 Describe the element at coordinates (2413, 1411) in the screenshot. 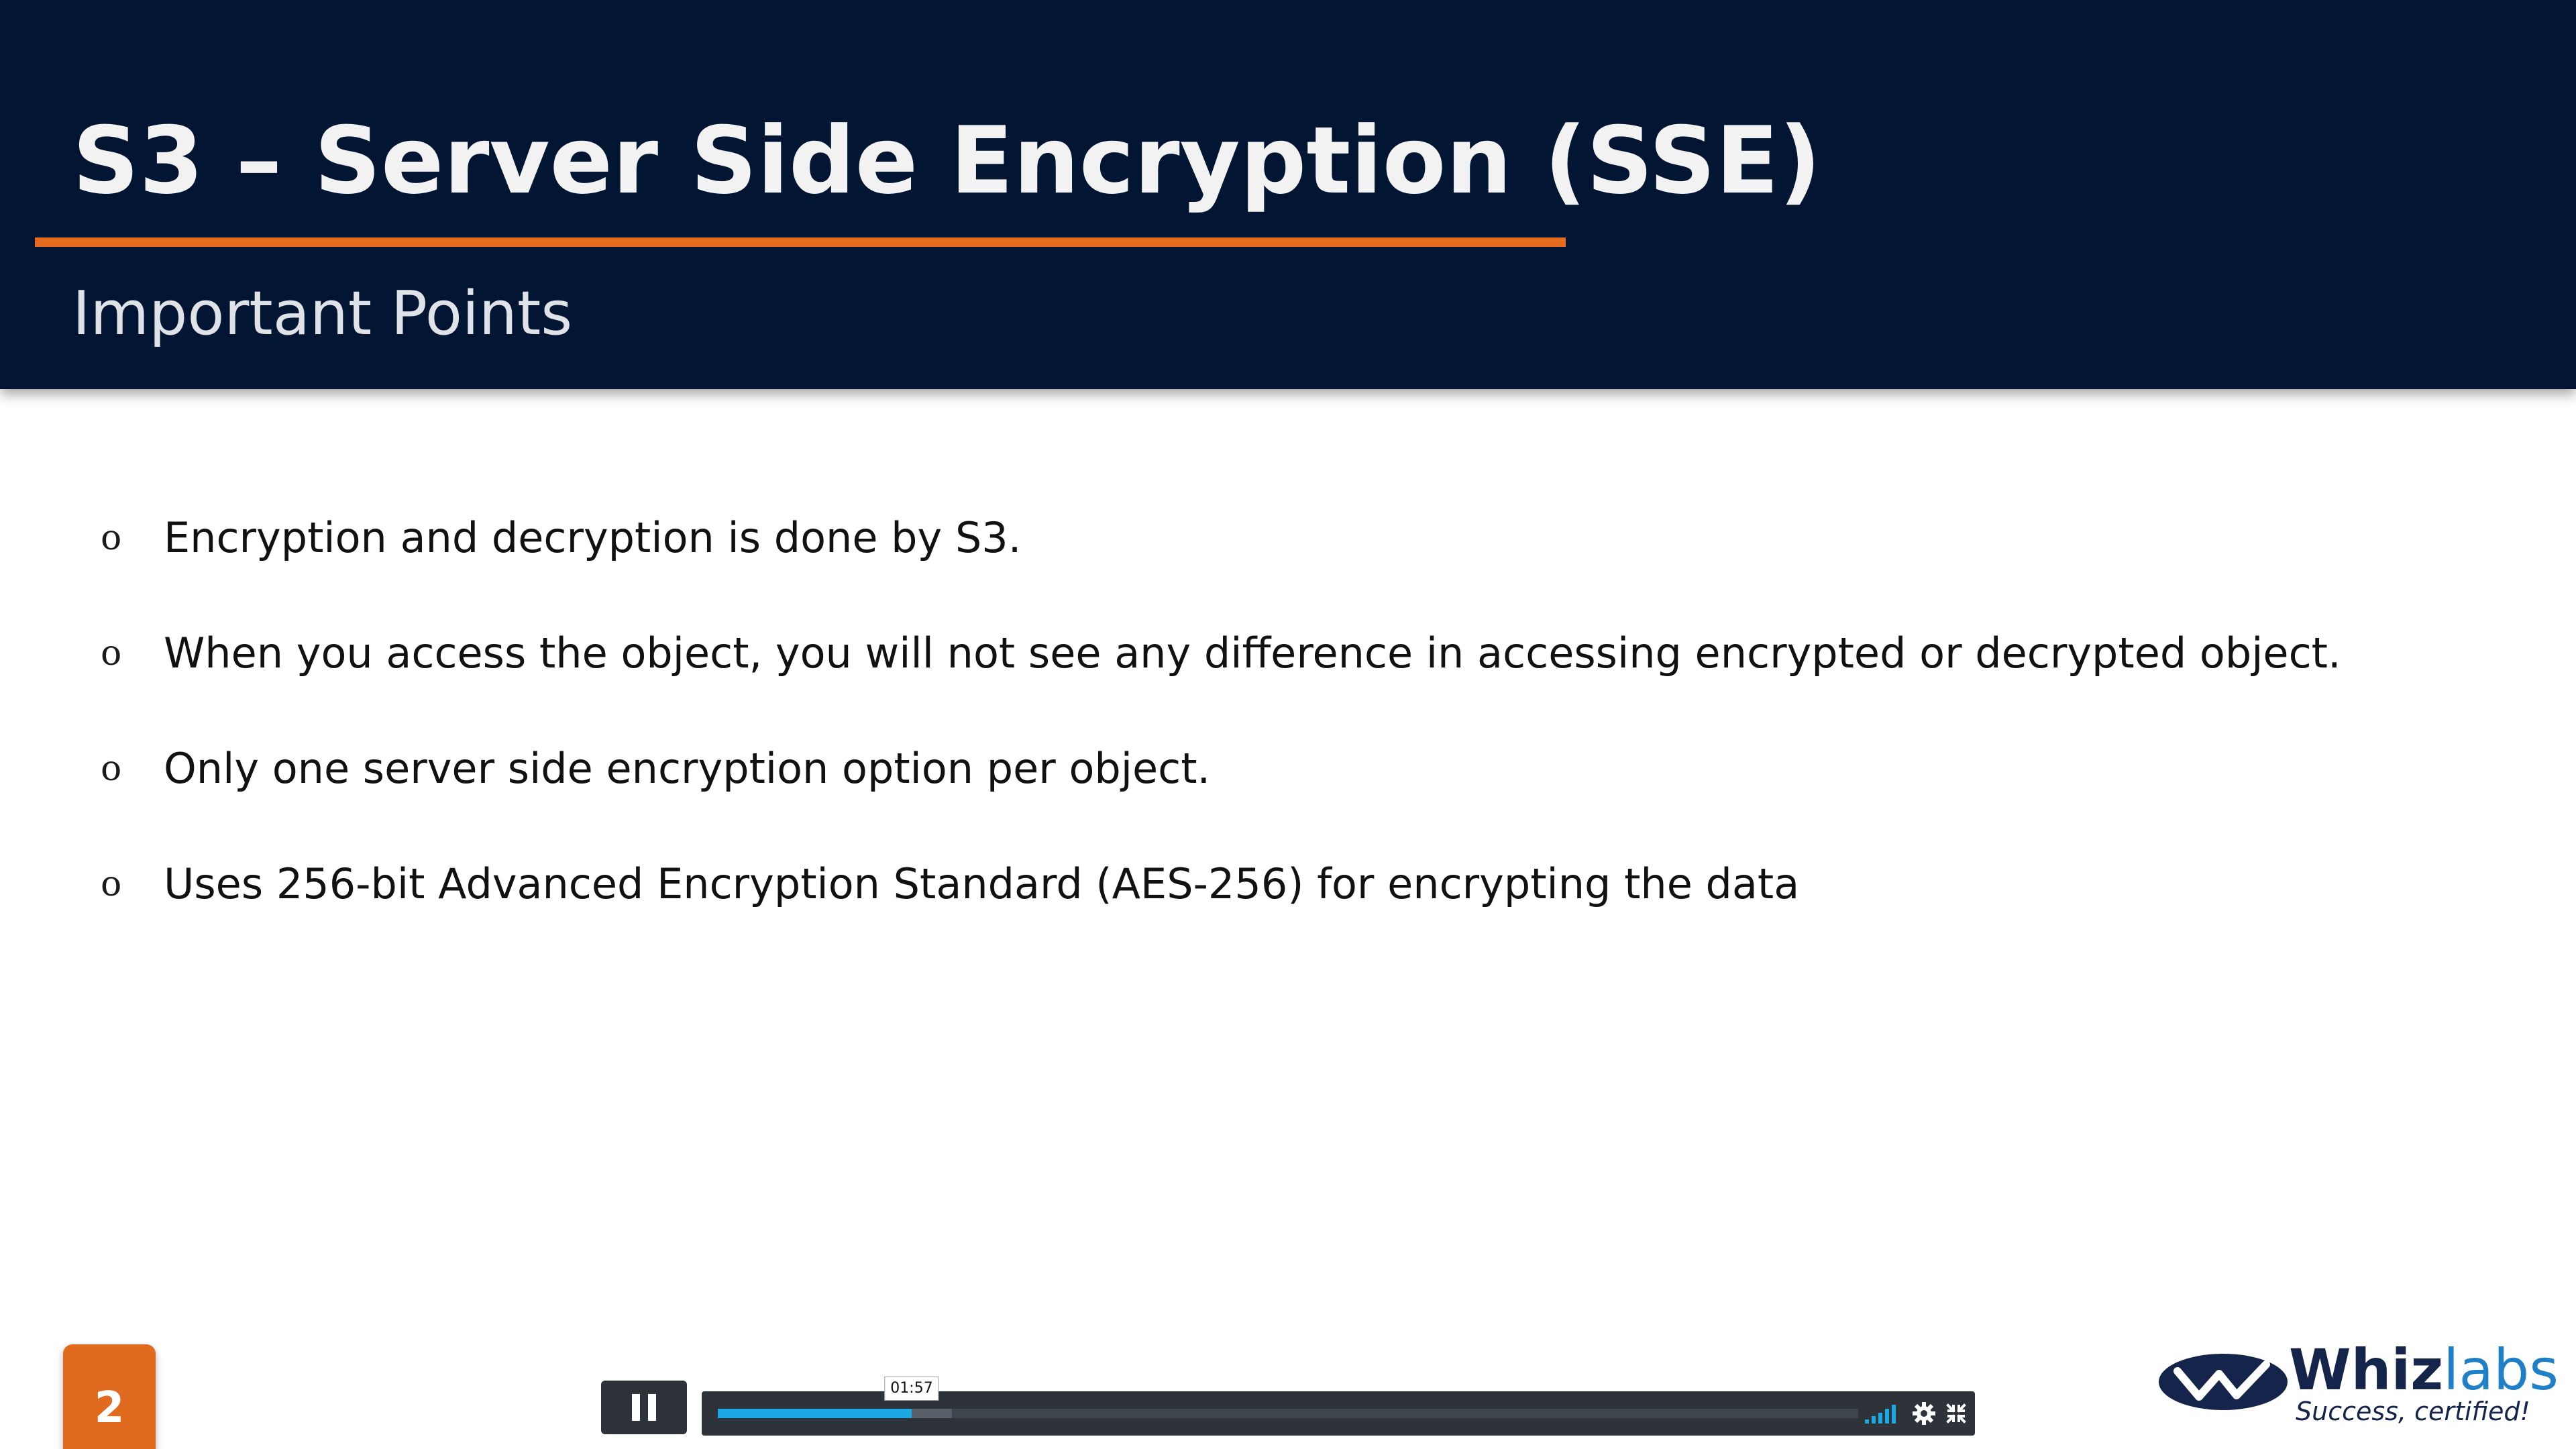

I see `logo-tagline: Success, certified!` at that location.